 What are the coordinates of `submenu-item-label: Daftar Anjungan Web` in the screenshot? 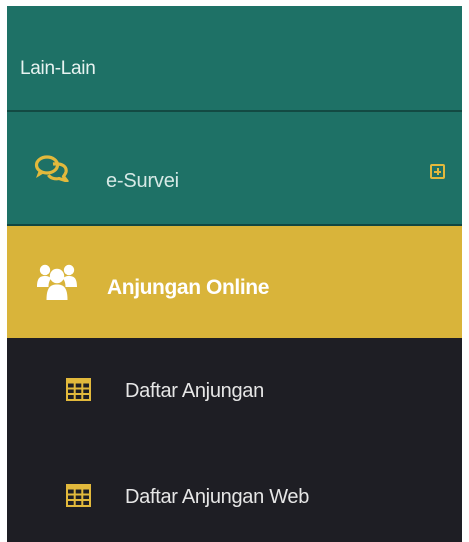 It's located at (217, 497).